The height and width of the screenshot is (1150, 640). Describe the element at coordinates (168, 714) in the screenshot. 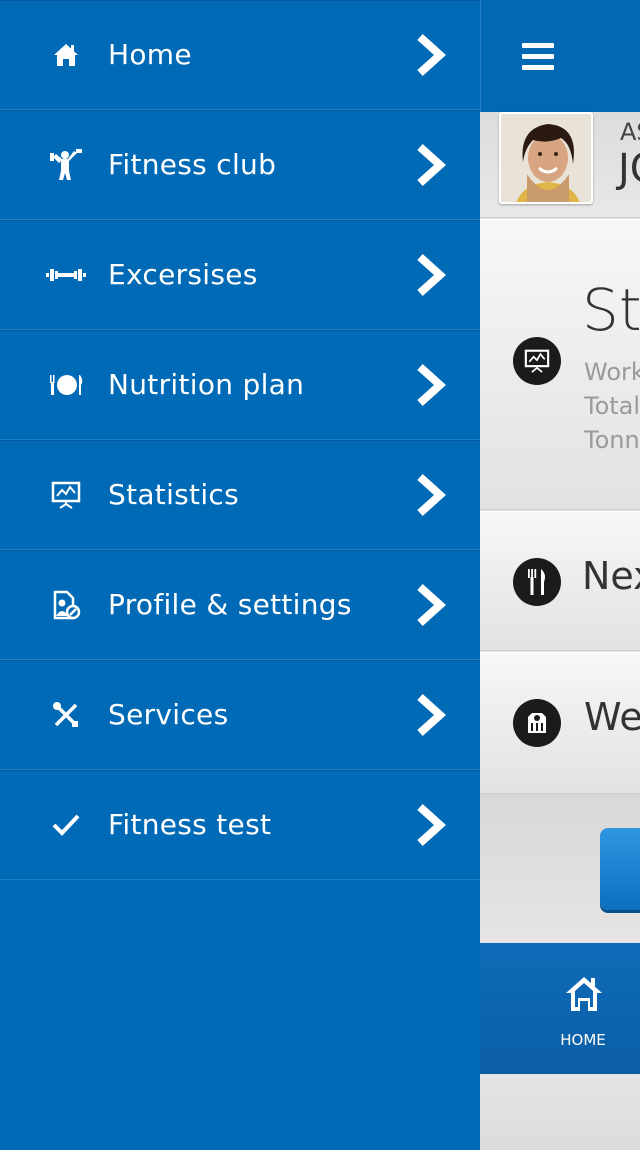

I see `menu-item-label: Services` at that location.